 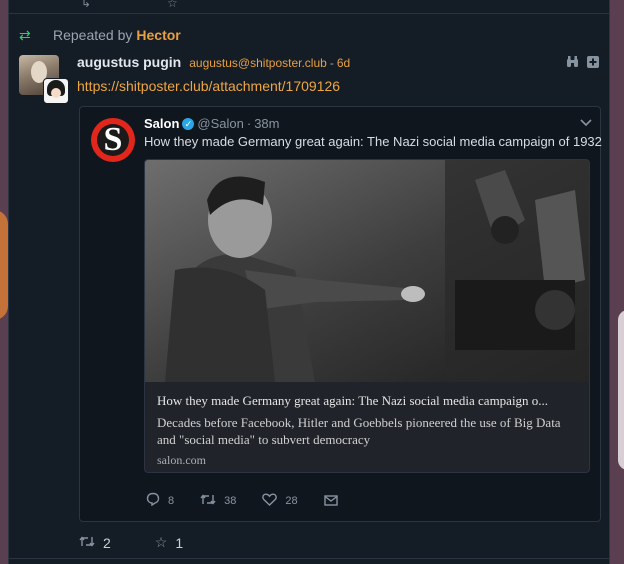 I want to click on retweet-button: 38, so click(x=218, y=501).